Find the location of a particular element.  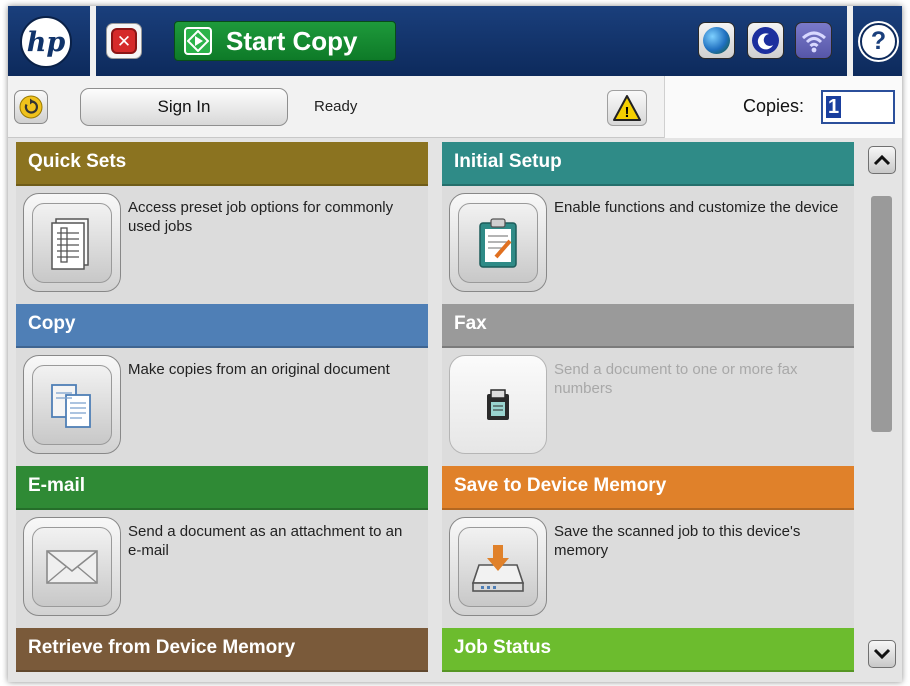

moon-icon is located at coordinates (765, 40).